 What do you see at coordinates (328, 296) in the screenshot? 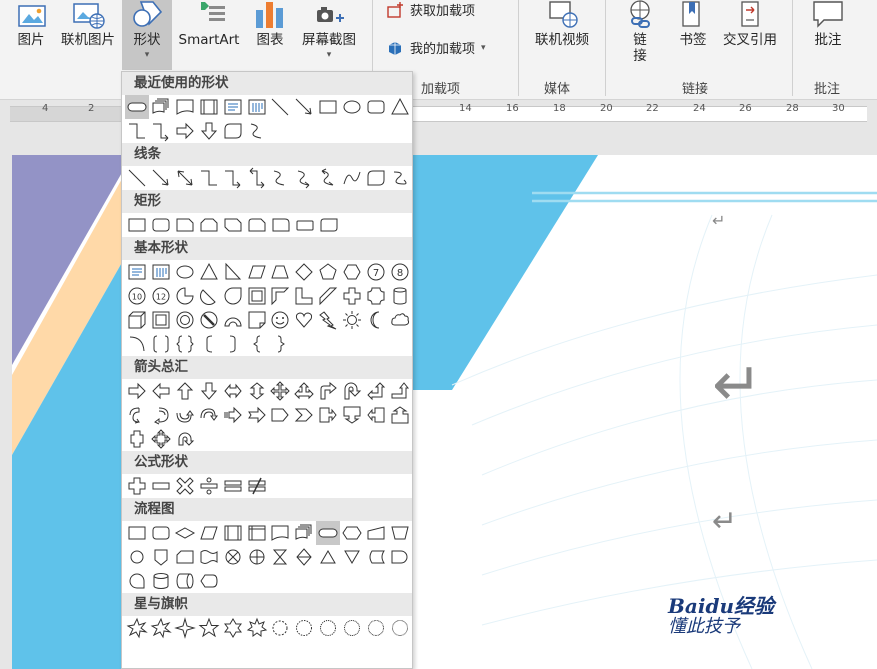
I see `shape-diagonal-stripe` at bounding box center [328, 296].